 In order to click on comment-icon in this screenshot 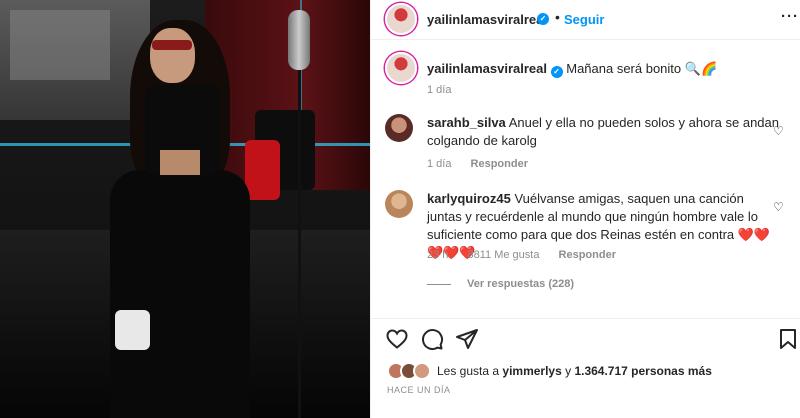, I will do `click(432, 339)`.